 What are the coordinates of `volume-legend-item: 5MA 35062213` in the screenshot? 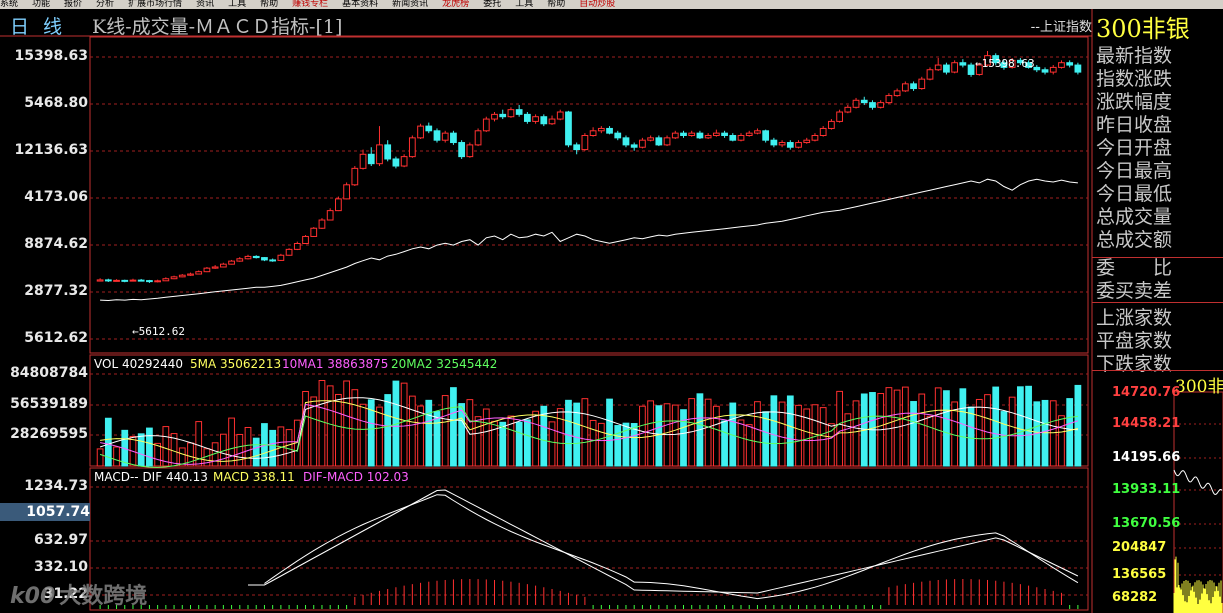 It's located at (236, 364).